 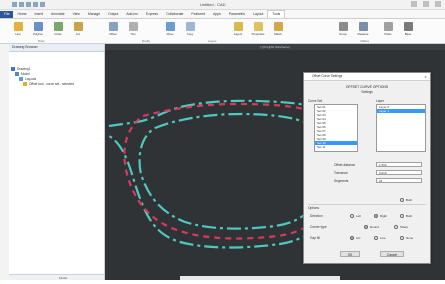 I want to click on open-file-icon, so click(x=21, y=4).